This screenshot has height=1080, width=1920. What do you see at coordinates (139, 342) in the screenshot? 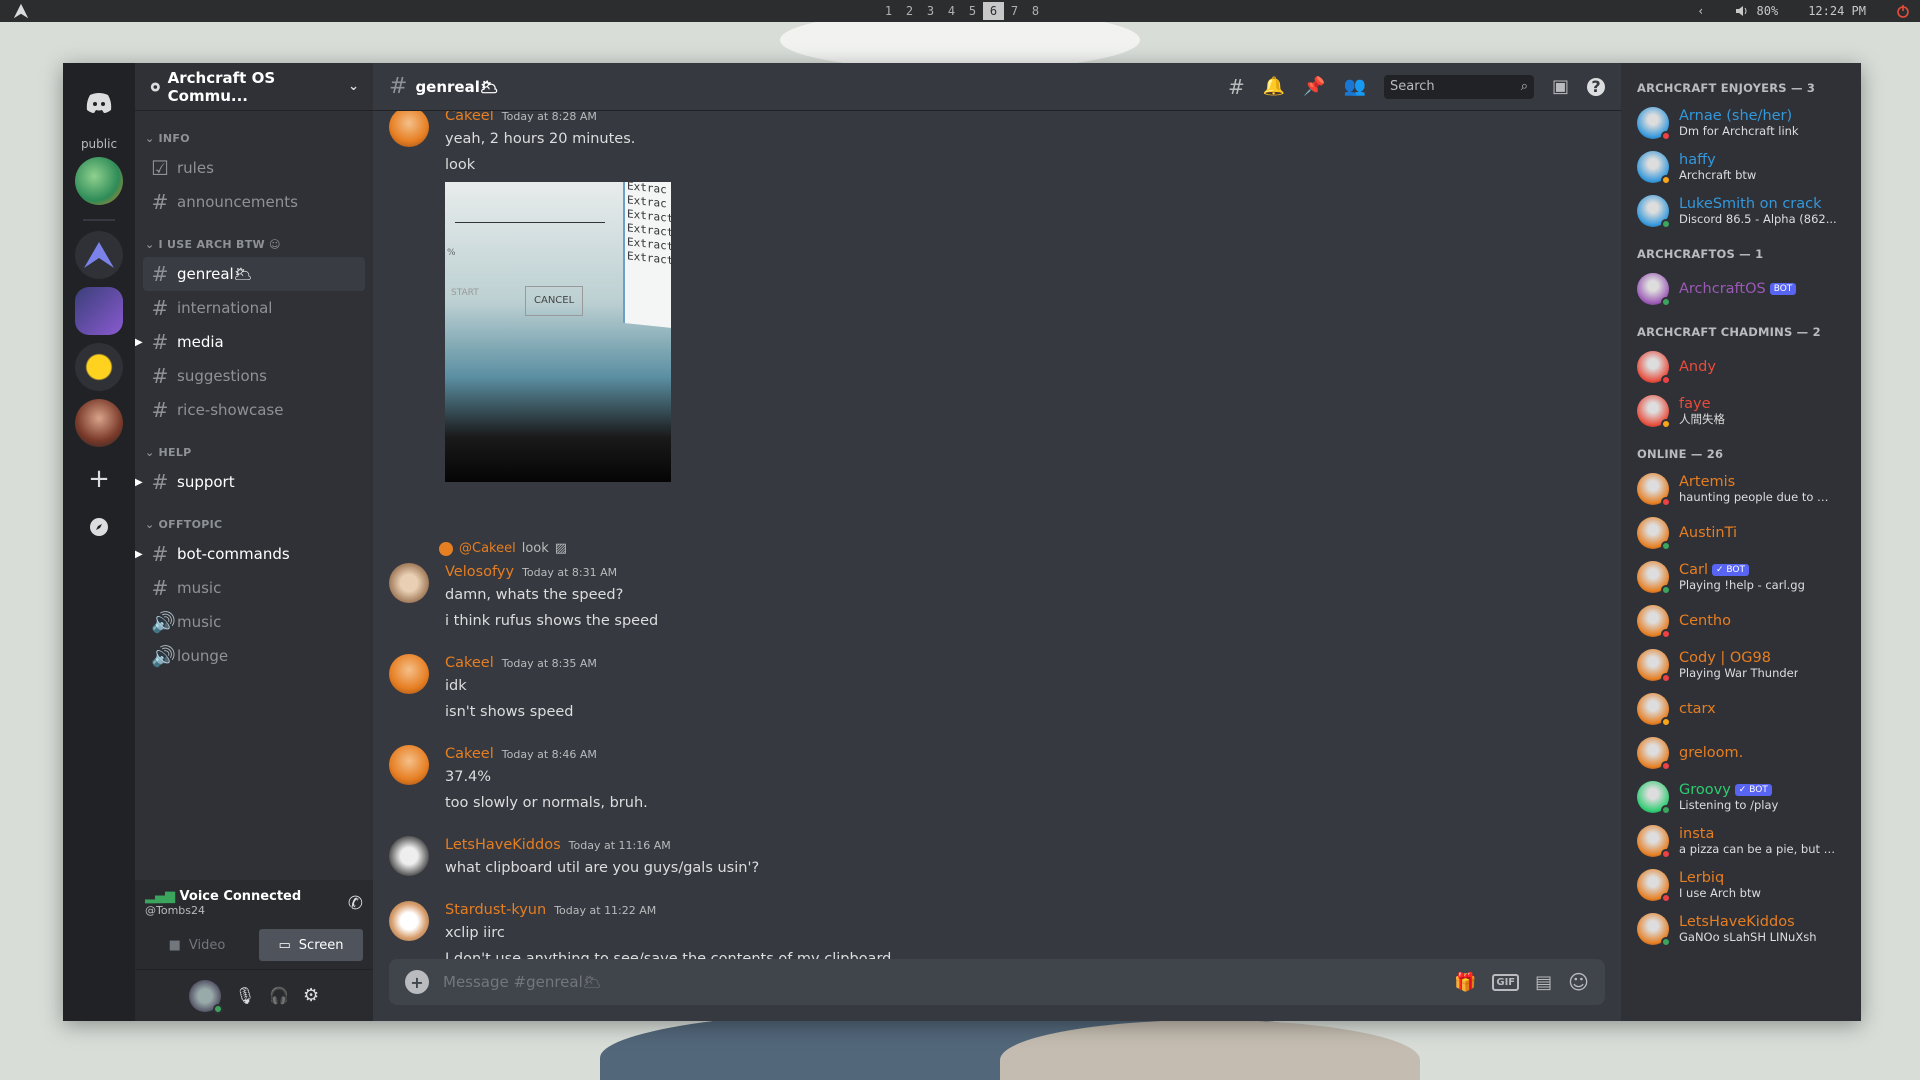
I see `unread-indicator: ▶` at bounding box center [139, 342].